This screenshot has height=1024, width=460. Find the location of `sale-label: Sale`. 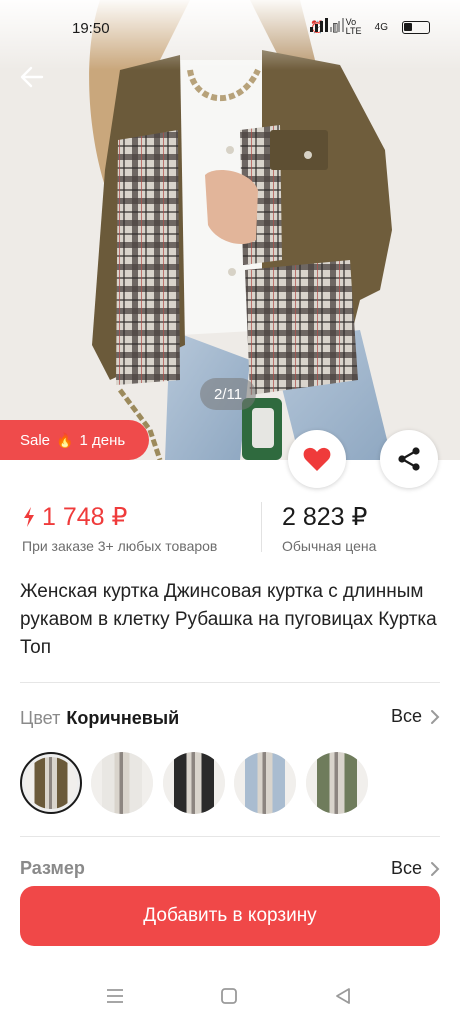

sale-label: Sale is located at coordinates (35, 440).